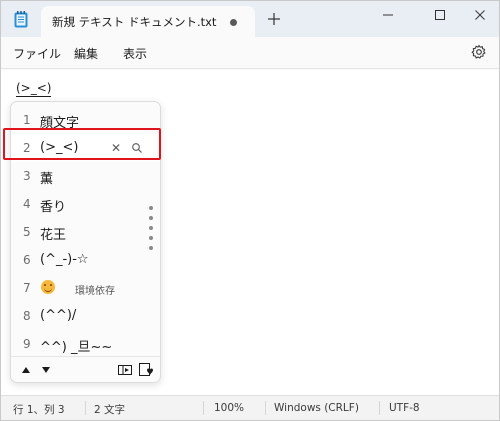 This screenshot has width=500, height=421. I want to click on candidate-number: 9, so click(27, 344).